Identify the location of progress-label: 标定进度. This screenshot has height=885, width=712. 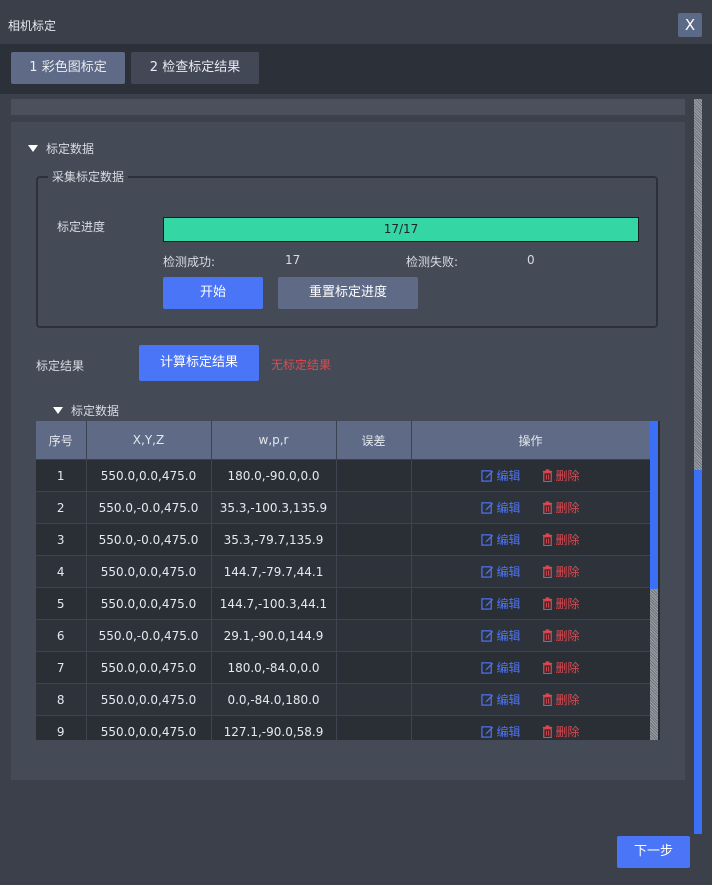
(81, 227).